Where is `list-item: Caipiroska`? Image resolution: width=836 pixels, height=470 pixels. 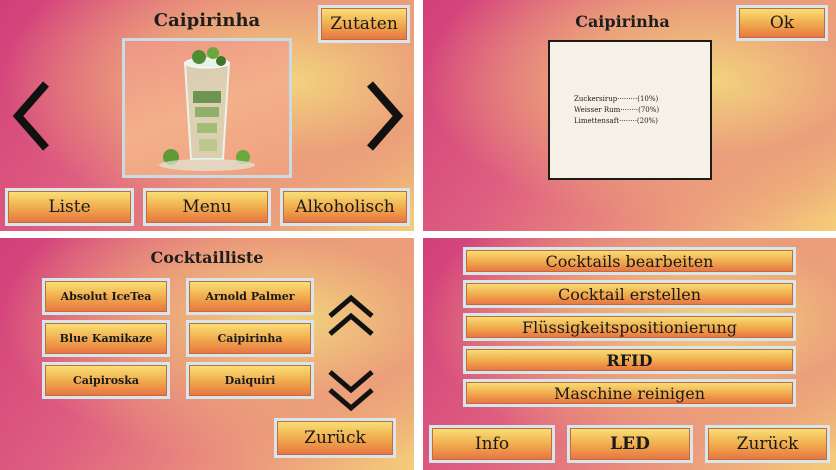 list-item: Caipiroska is located at coordinates (106, 380).